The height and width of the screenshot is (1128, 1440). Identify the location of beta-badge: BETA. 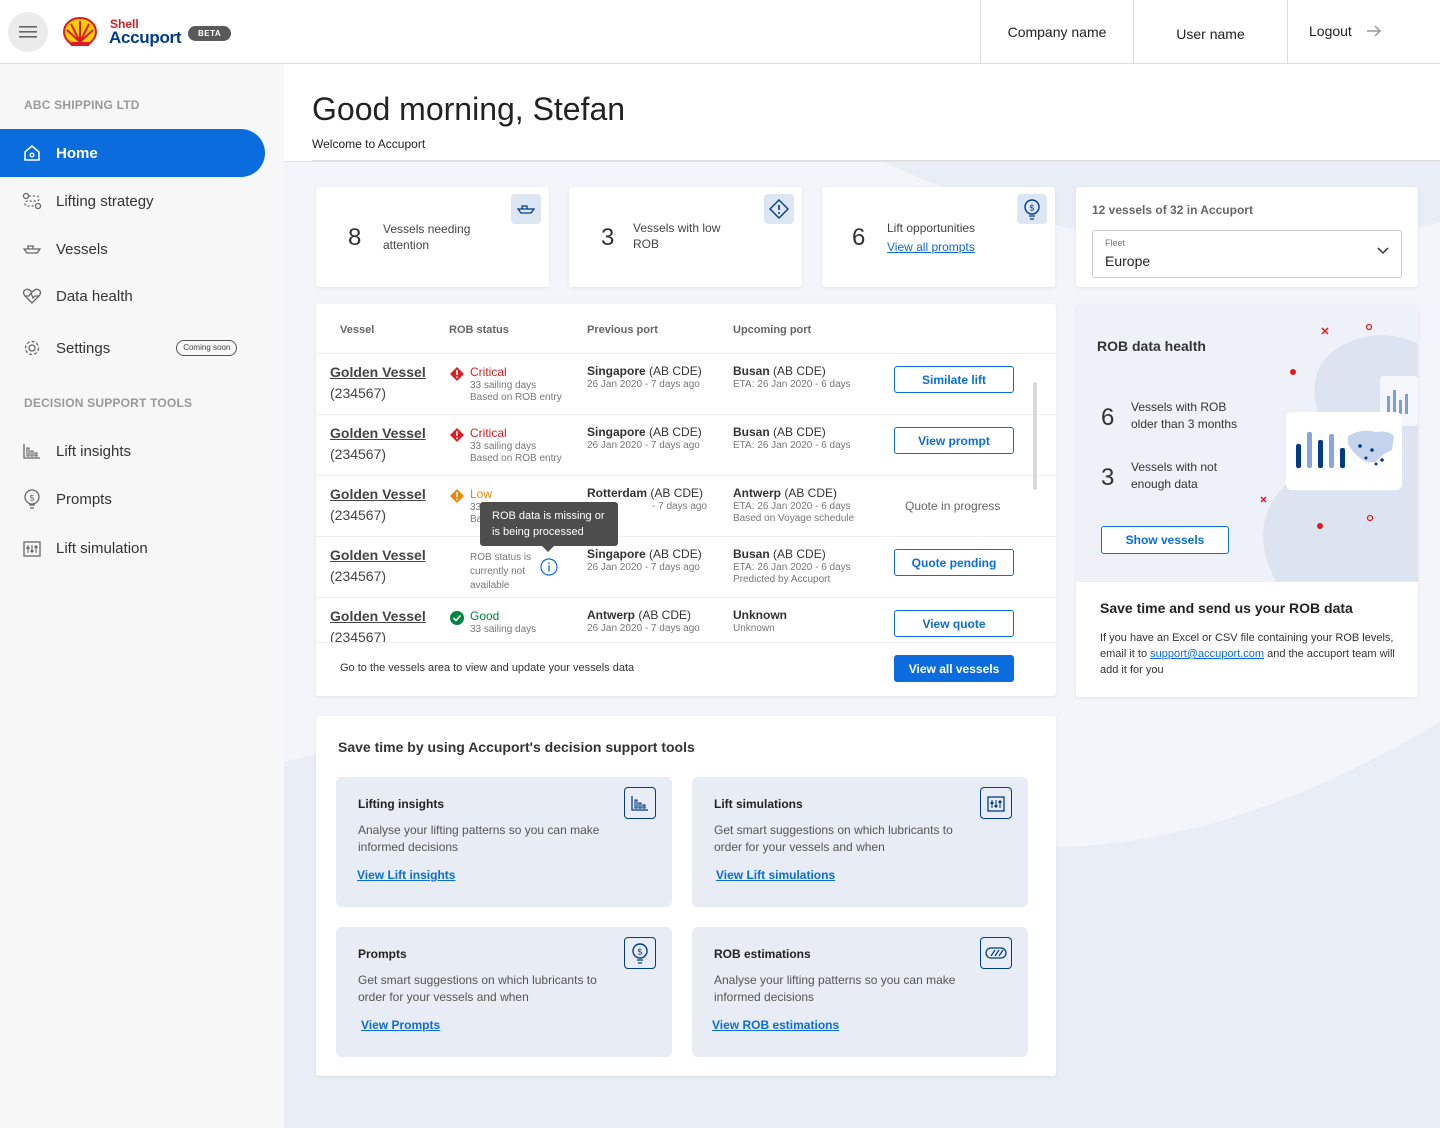
(210, 33).